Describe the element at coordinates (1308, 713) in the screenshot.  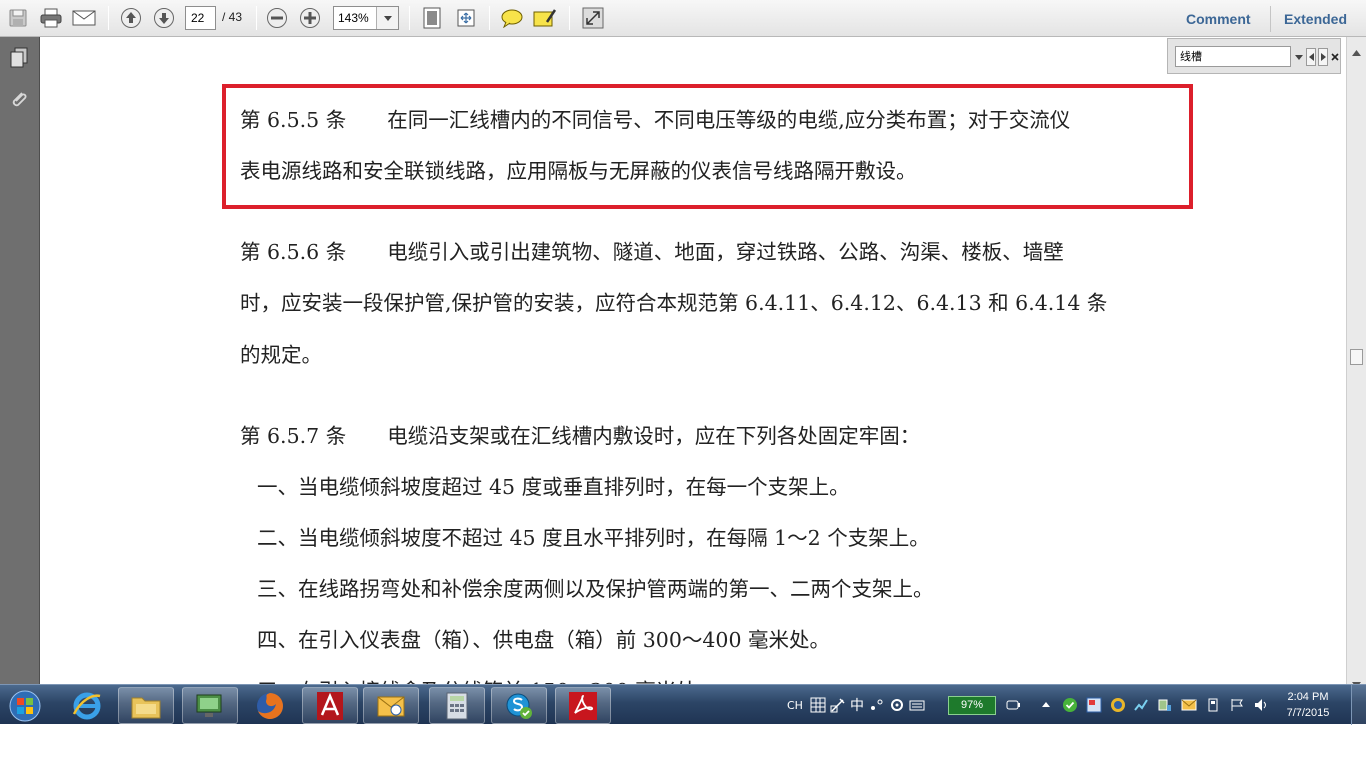
I see `clock-date: 7/7/2015` at that location.